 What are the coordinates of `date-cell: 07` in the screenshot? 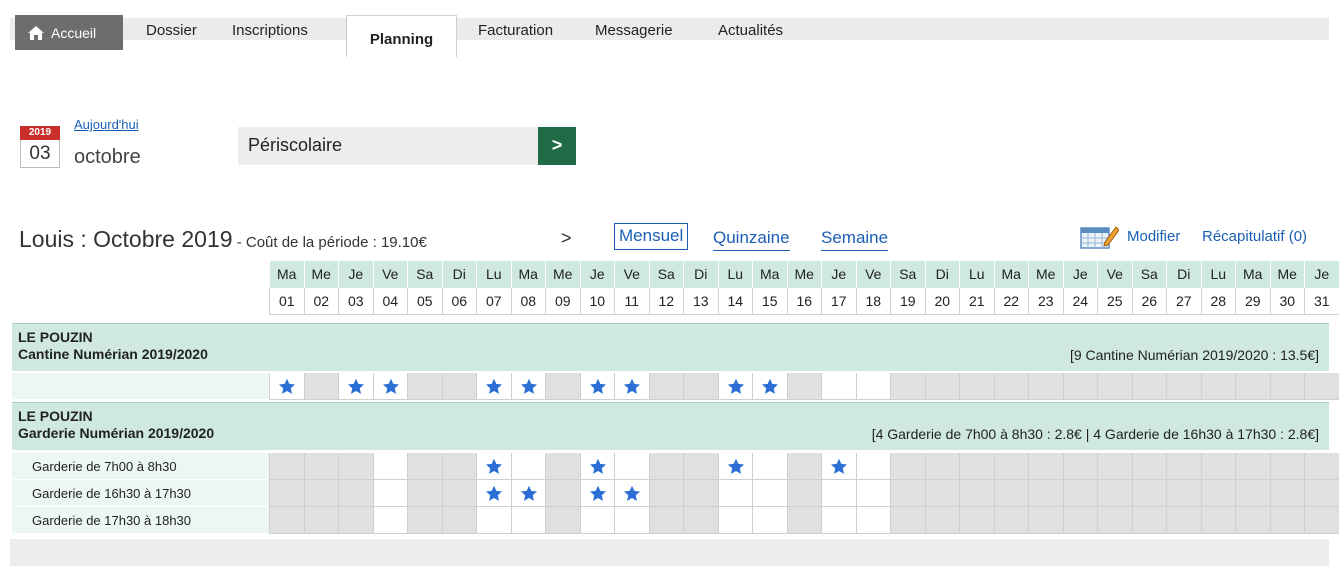 It's located at (493, 301).